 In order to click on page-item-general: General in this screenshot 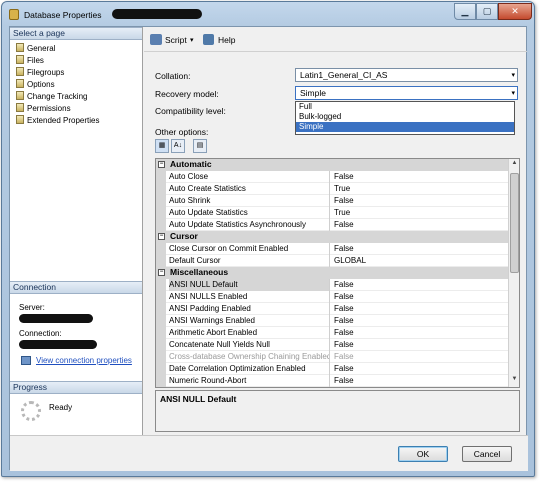, I will do `click(35, 49)`.